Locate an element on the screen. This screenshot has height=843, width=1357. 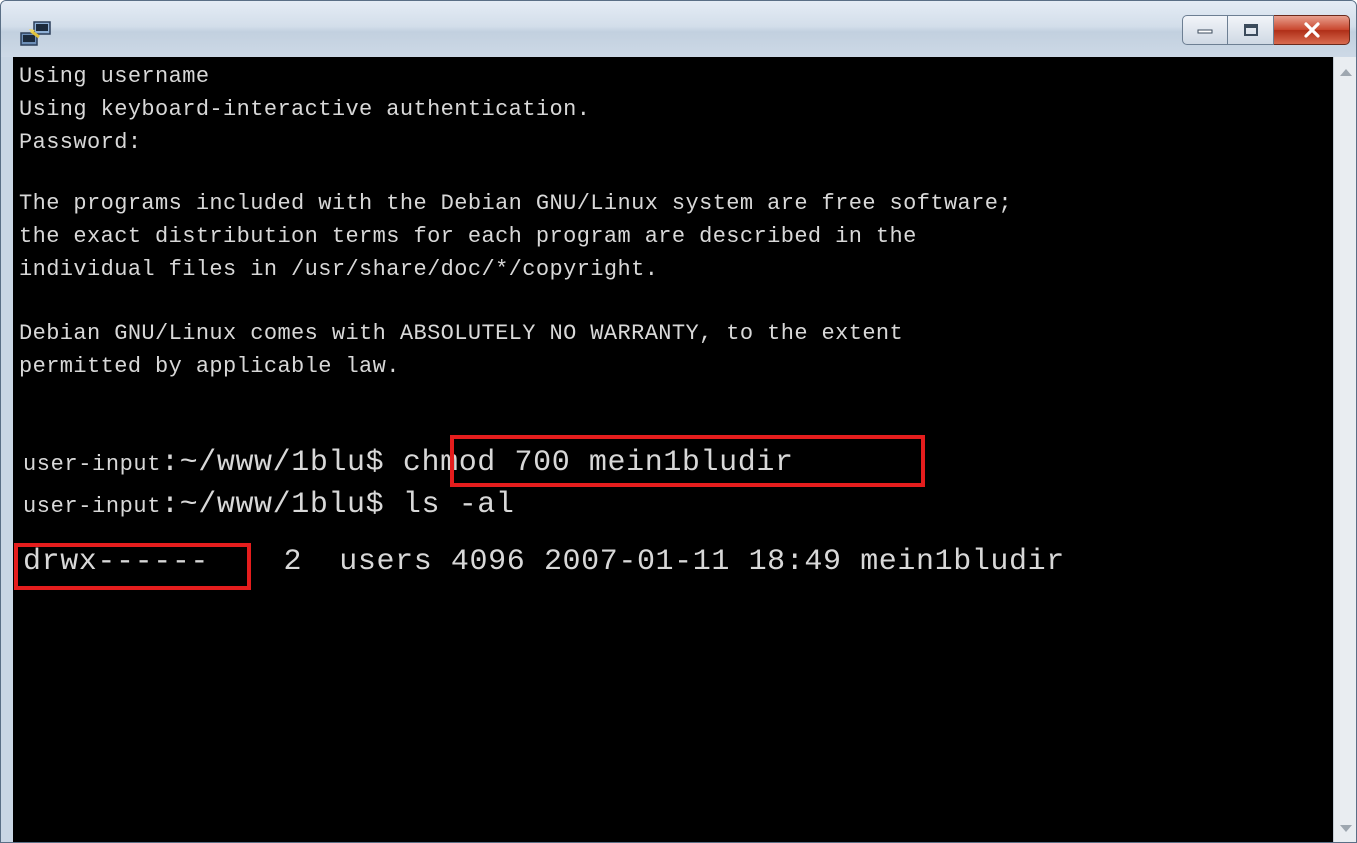
permissions-highlight-box is located at coordinates (132, 566).